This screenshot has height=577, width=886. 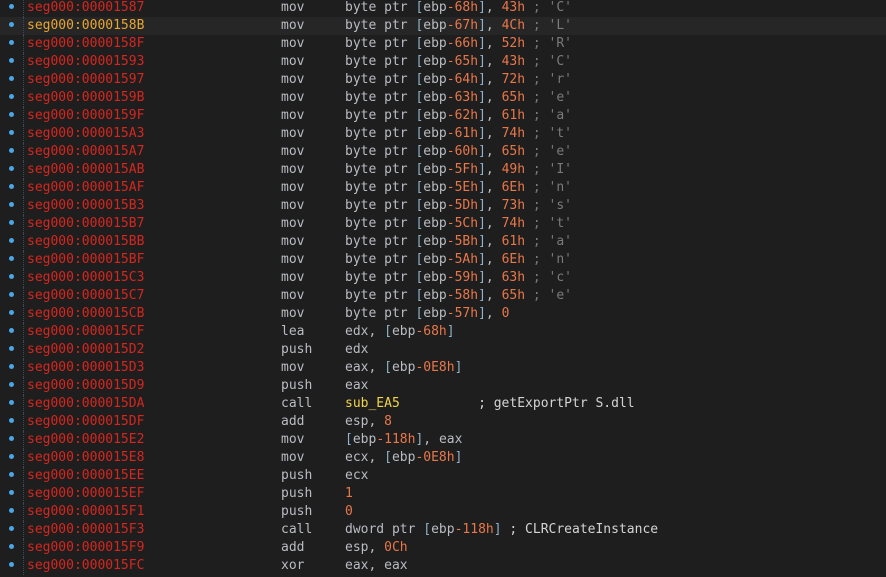 What do you see at coordinates (443, 440) in the screenshot?
I see `listing-row: seg000:000015E2 mov [ebp-118h], eax` at bounding box center [443, 440].